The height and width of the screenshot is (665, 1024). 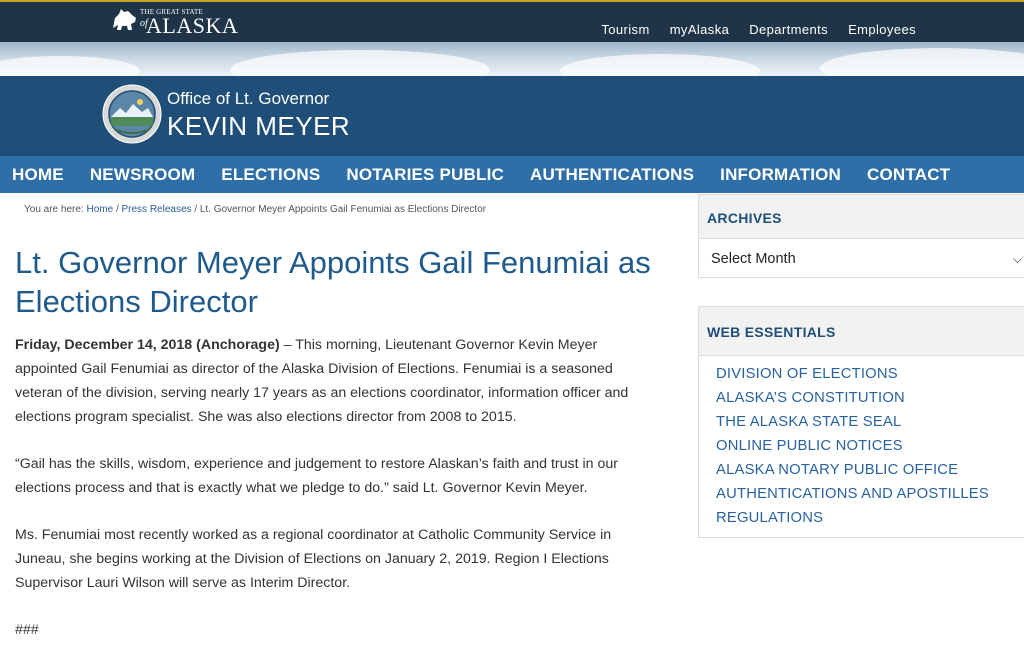 I want to click on breadcrumb-prefix: You are here:, so click(x=54, y=209).